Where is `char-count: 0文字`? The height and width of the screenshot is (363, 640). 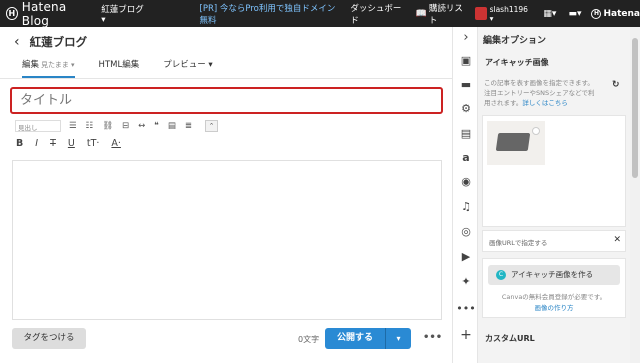 char-count: 0文字 is located at coordinates (309, 339).